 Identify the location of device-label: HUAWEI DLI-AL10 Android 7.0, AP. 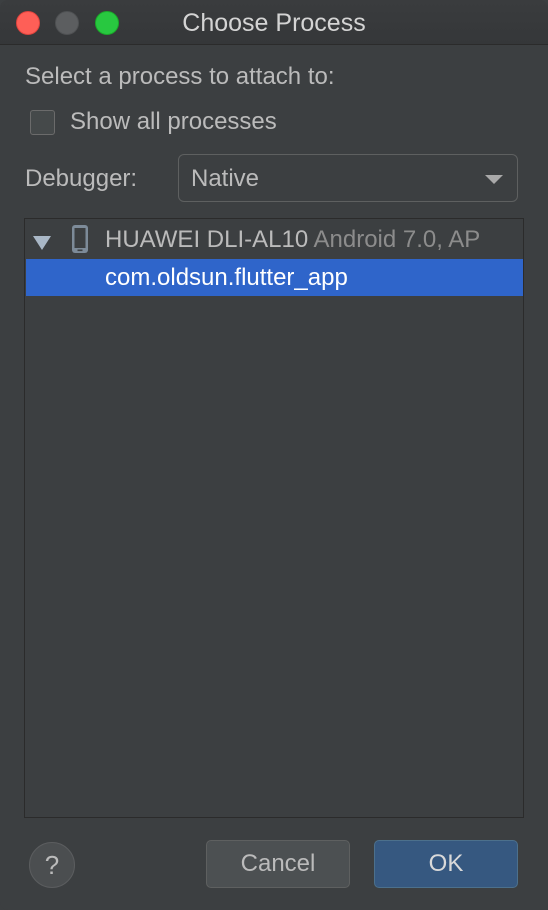
(292, 240).